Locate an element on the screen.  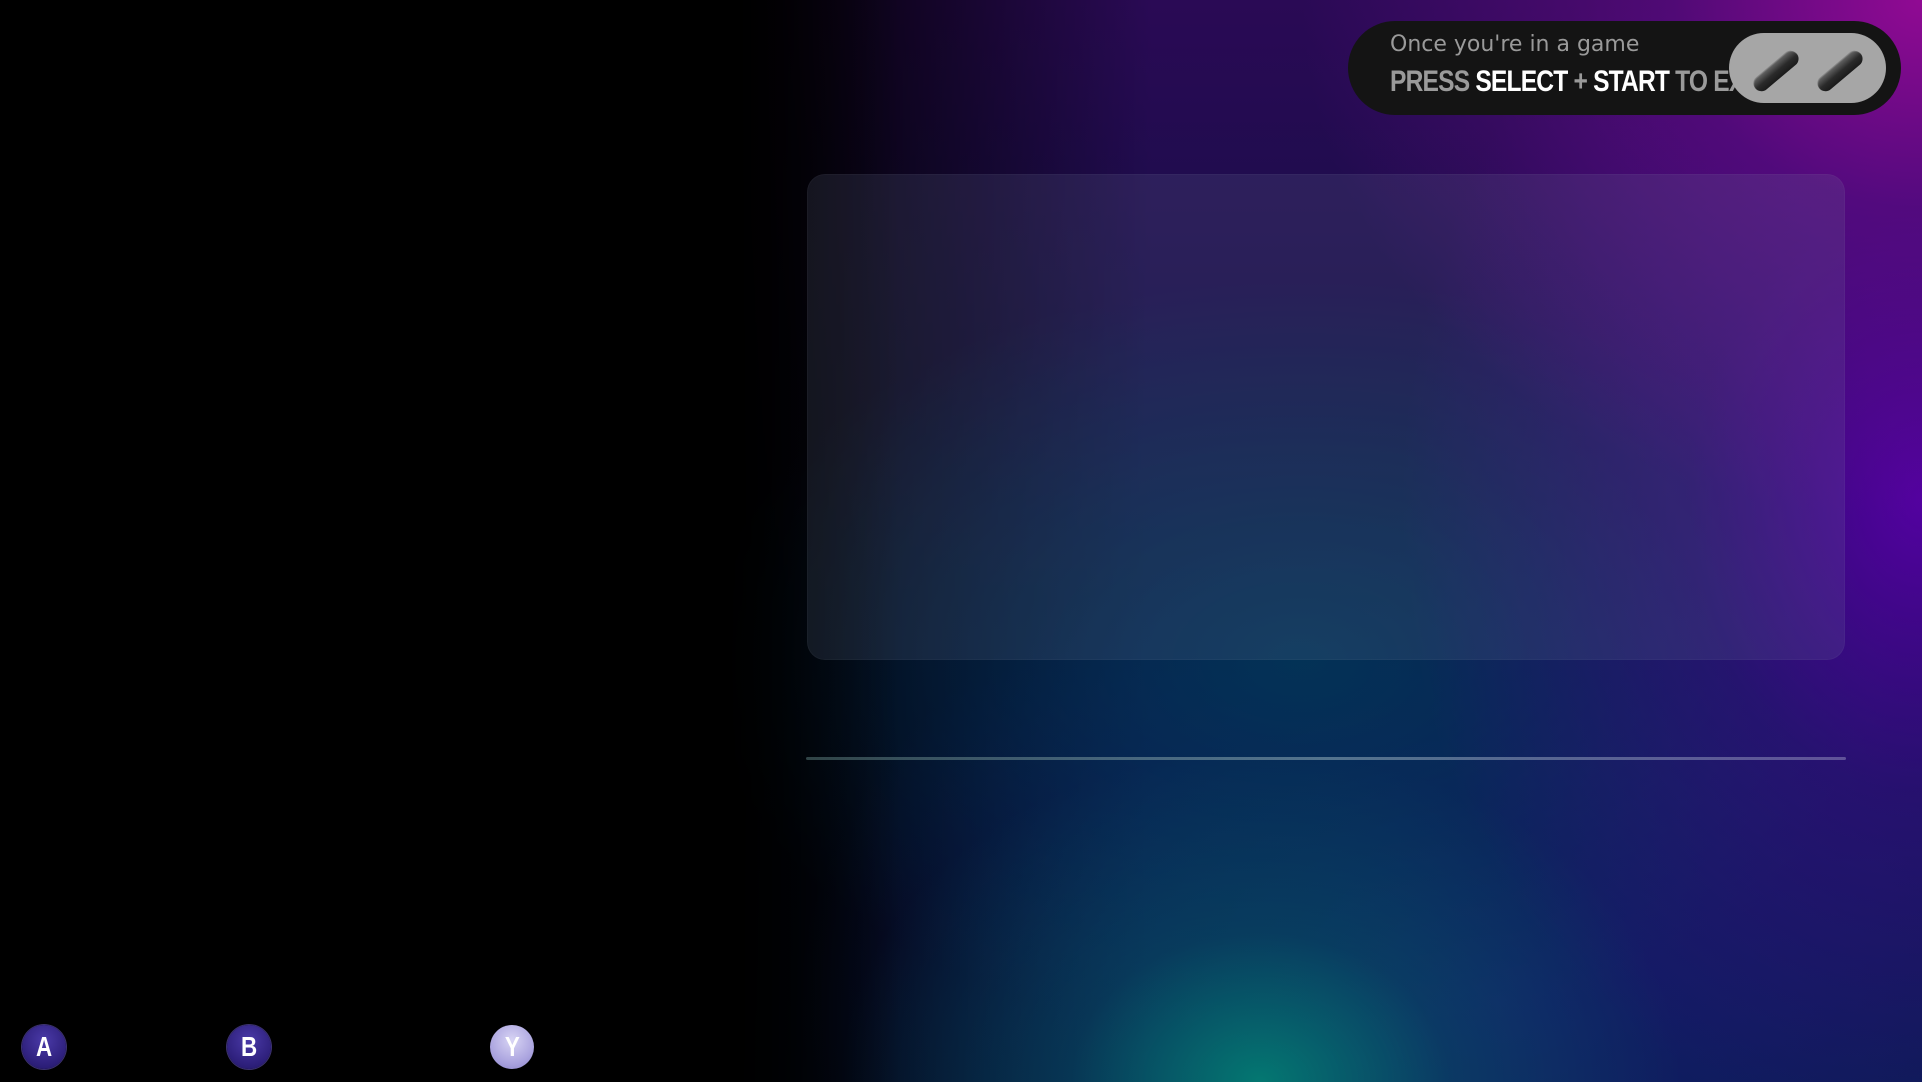
divider is located at coordinates (1326, 758).